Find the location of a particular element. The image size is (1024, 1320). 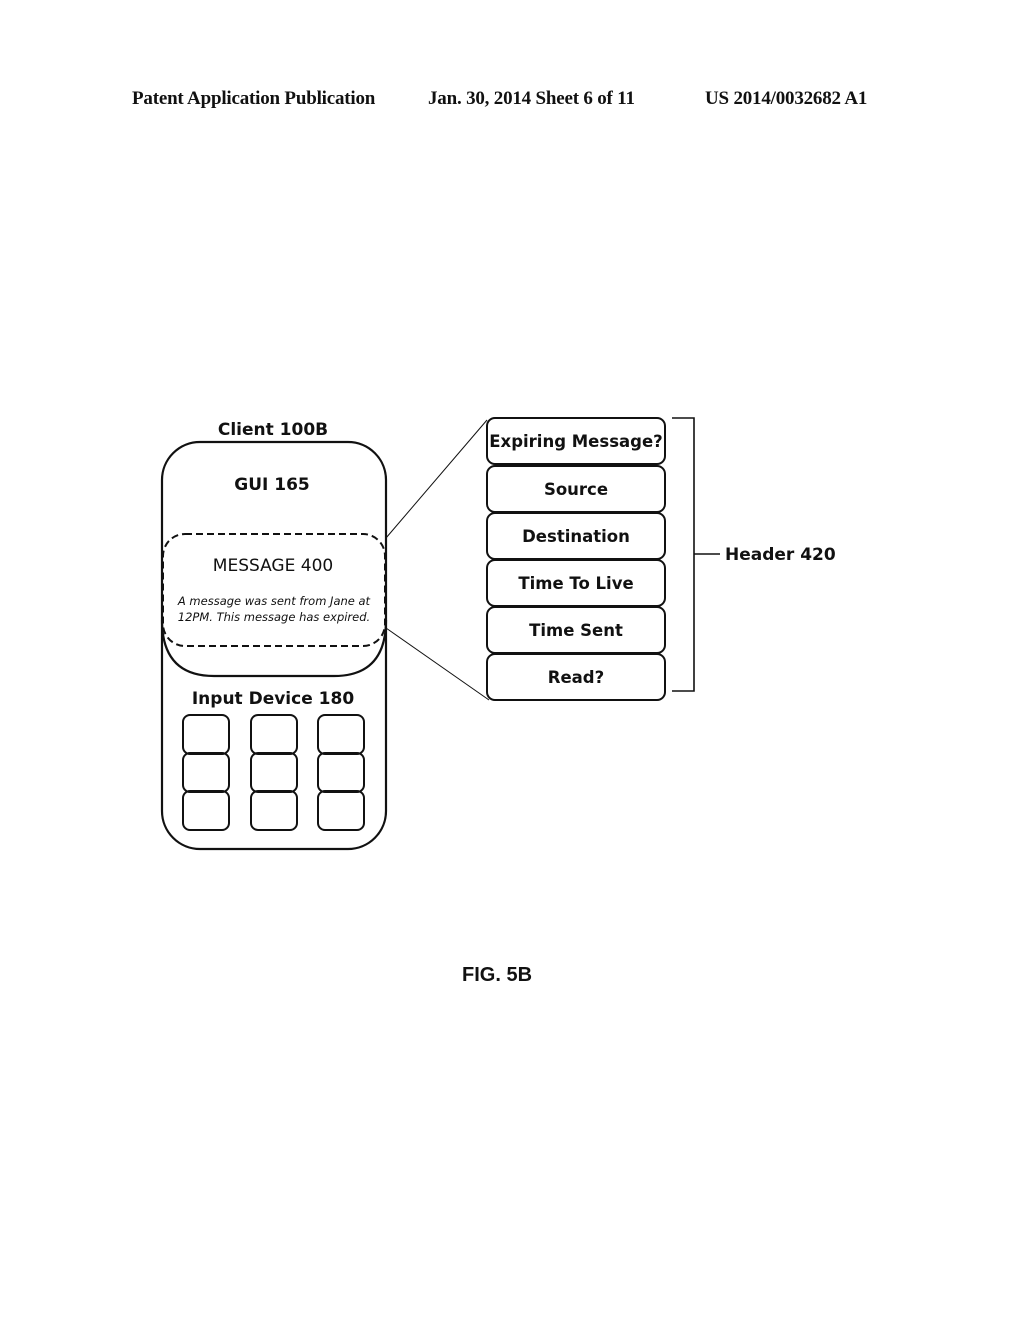

gui-screen-border is located at coordinates (274, 648).